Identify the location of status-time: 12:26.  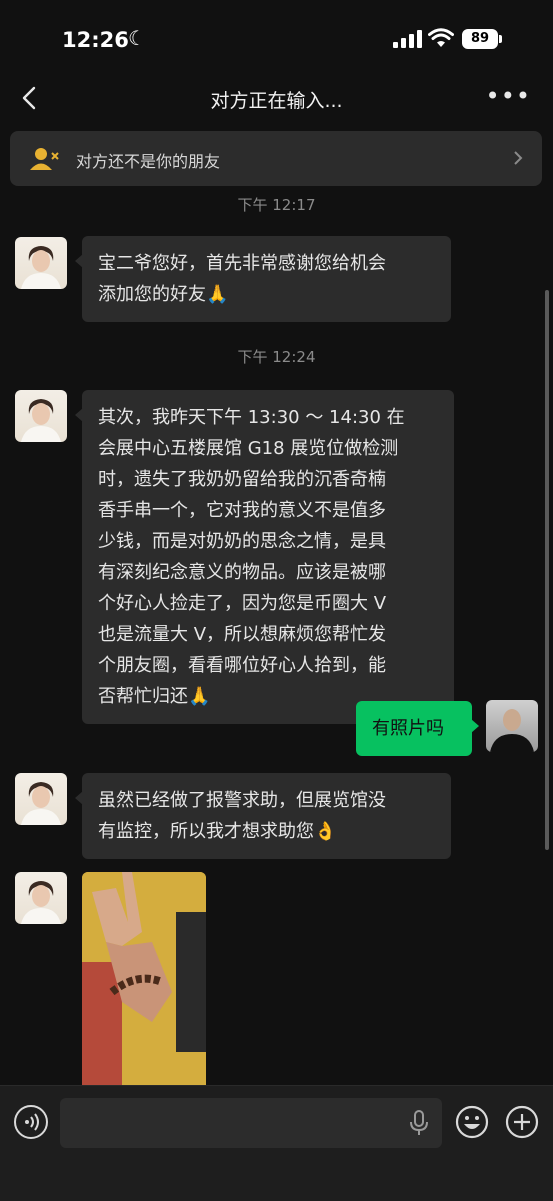
(95, 40).